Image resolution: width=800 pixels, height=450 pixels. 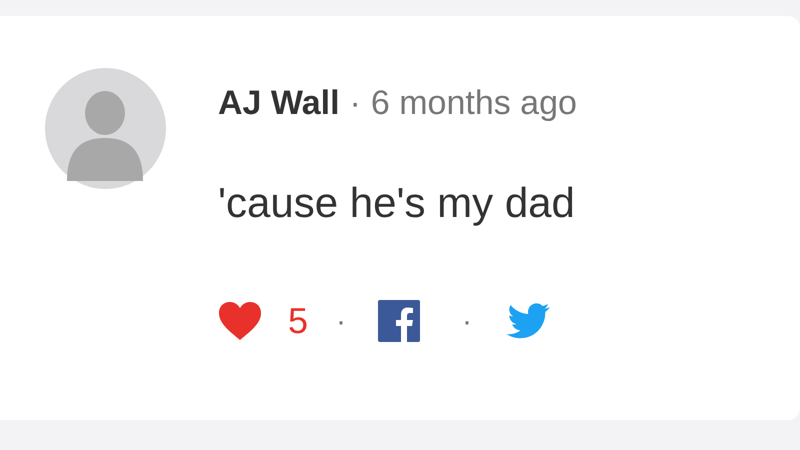 I want to click on bird-icon, so click(x=528, y=321).